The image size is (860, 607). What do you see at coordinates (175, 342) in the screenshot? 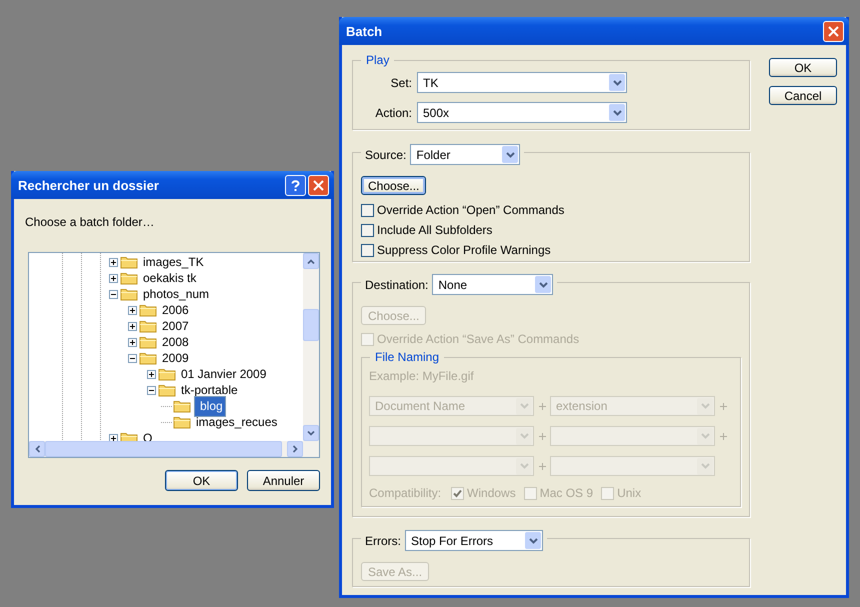
I see `folder-name: 2008` at bounding box center [175, 342].